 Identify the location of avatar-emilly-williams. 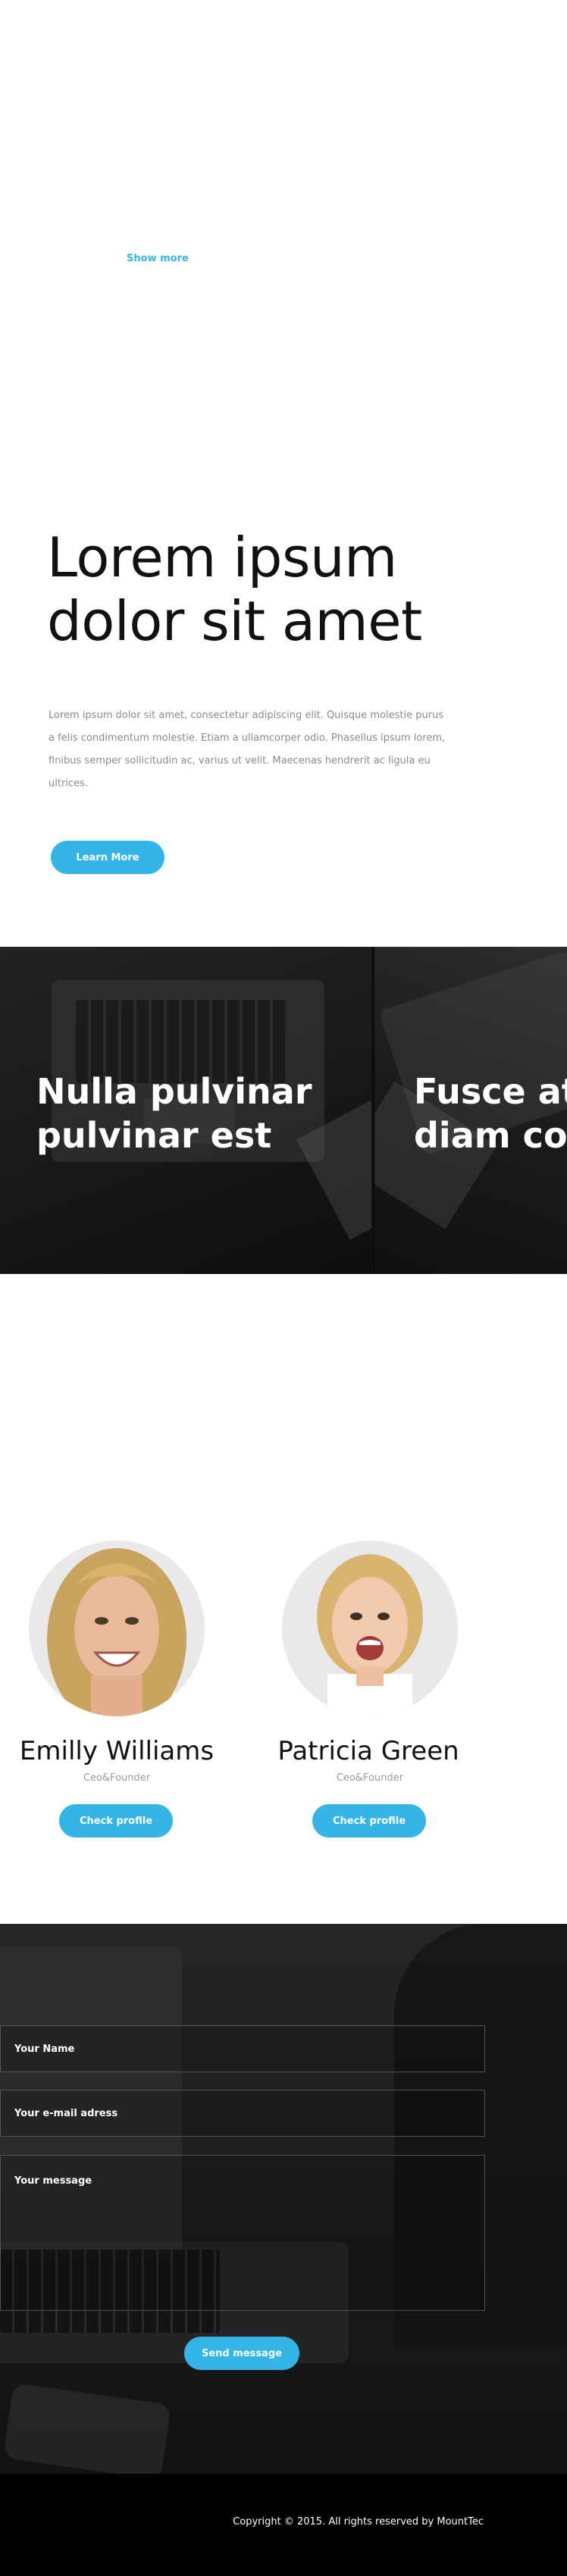
(117, 1629).